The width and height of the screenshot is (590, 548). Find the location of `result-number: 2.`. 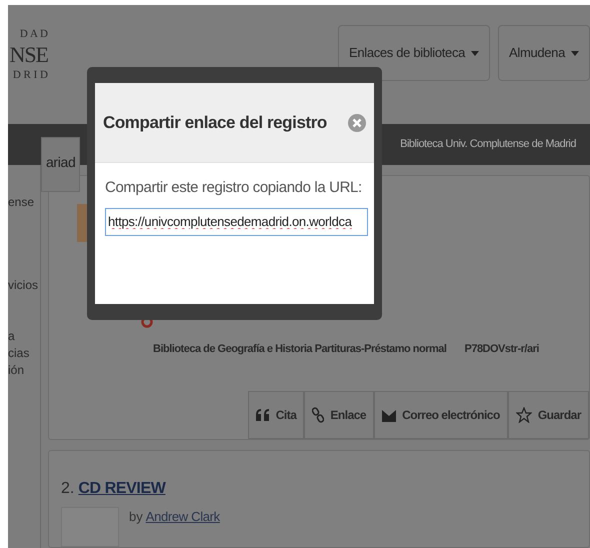

result-number: 2. is located at coordinates (67, 489).